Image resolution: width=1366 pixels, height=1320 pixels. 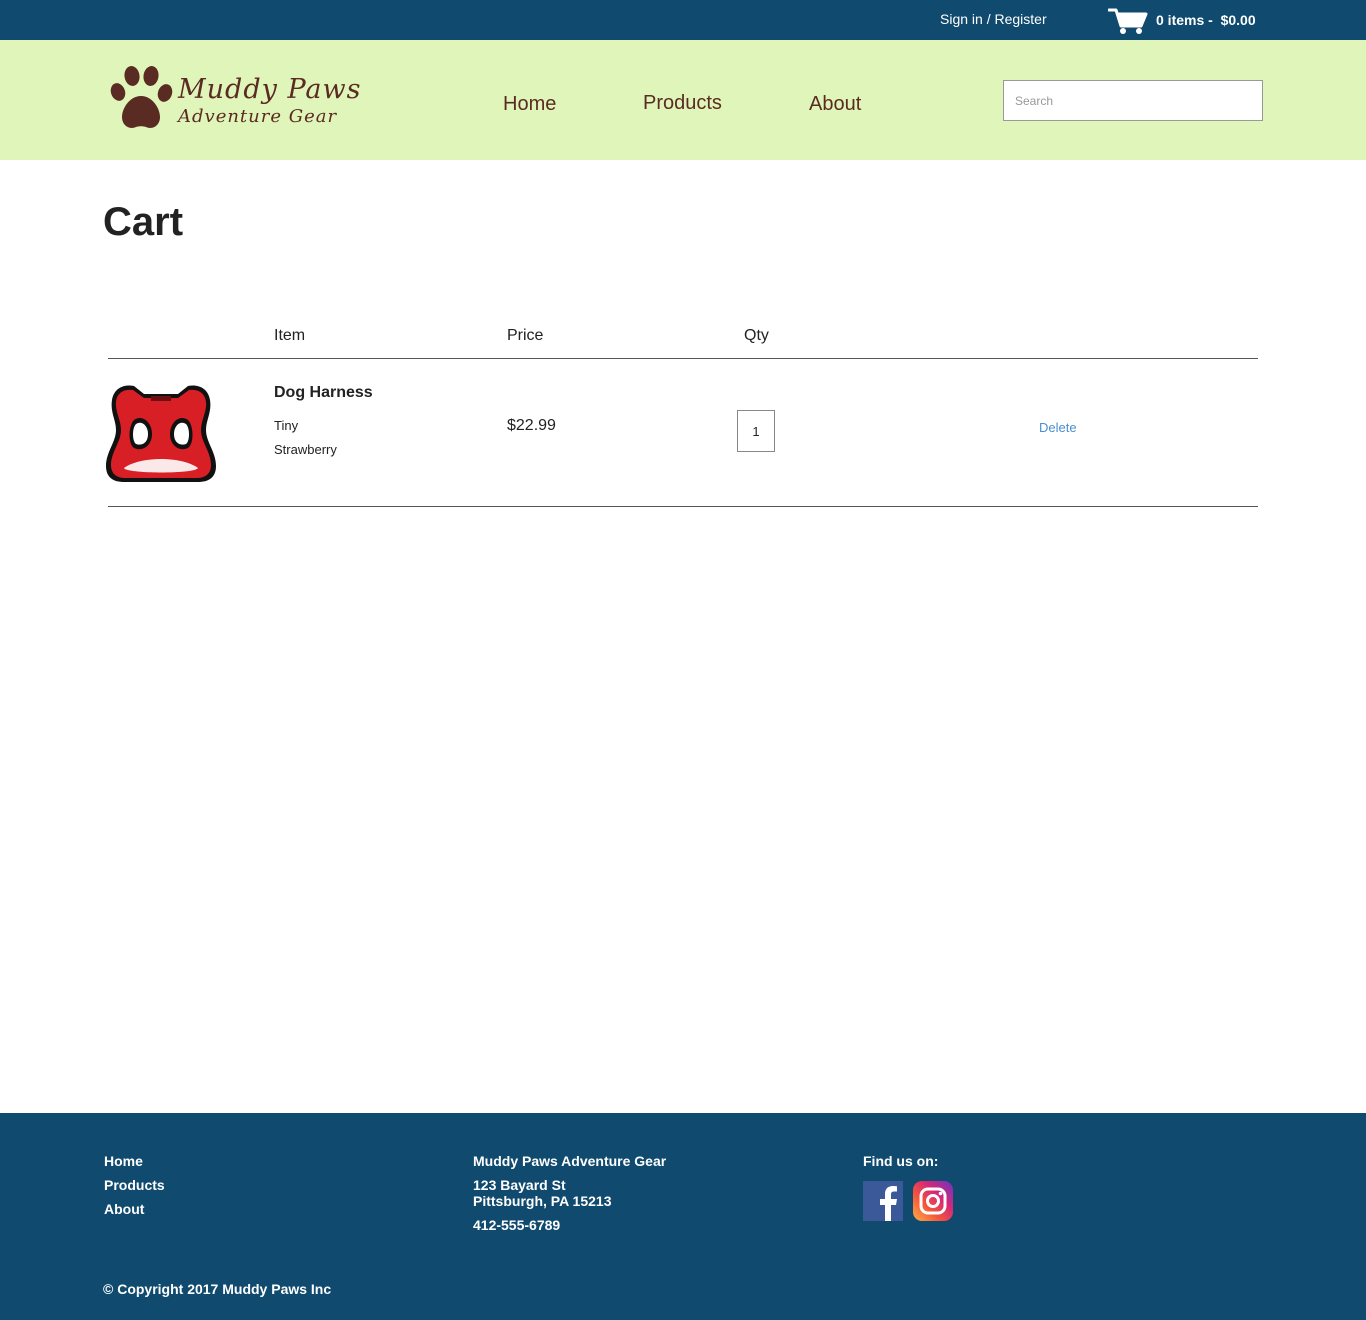 What do you see at coordinates (835, 104) in the screenshot?
I see `nav-about: About` at bounding box center [835, 104].